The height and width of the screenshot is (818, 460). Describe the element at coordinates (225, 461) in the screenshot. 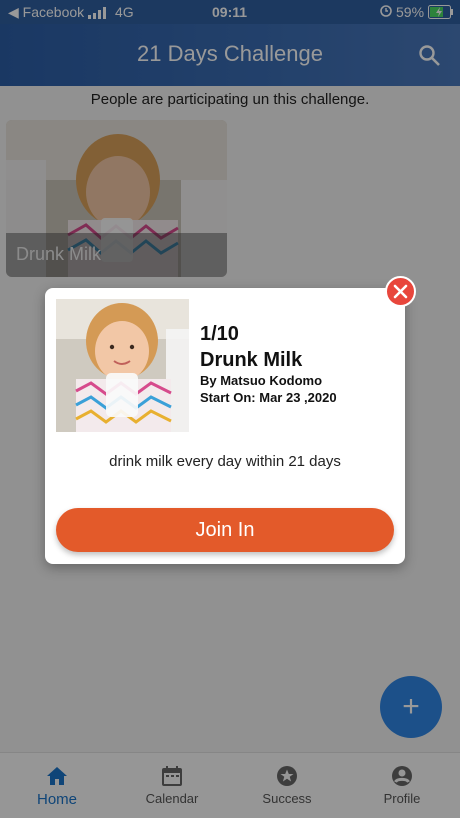

I see `challenge-description: drink milk every day within 21 days` at that location.